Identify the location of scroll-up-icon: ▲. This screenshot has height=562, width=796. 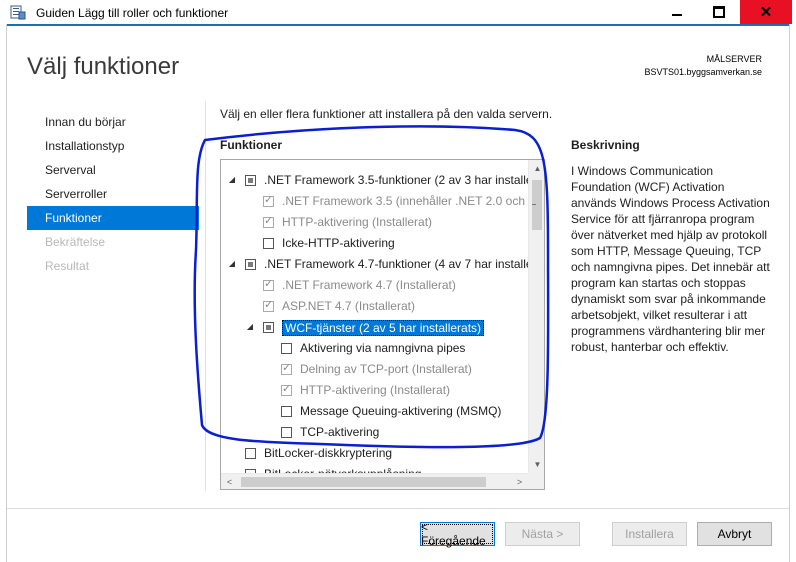
(536, 168).